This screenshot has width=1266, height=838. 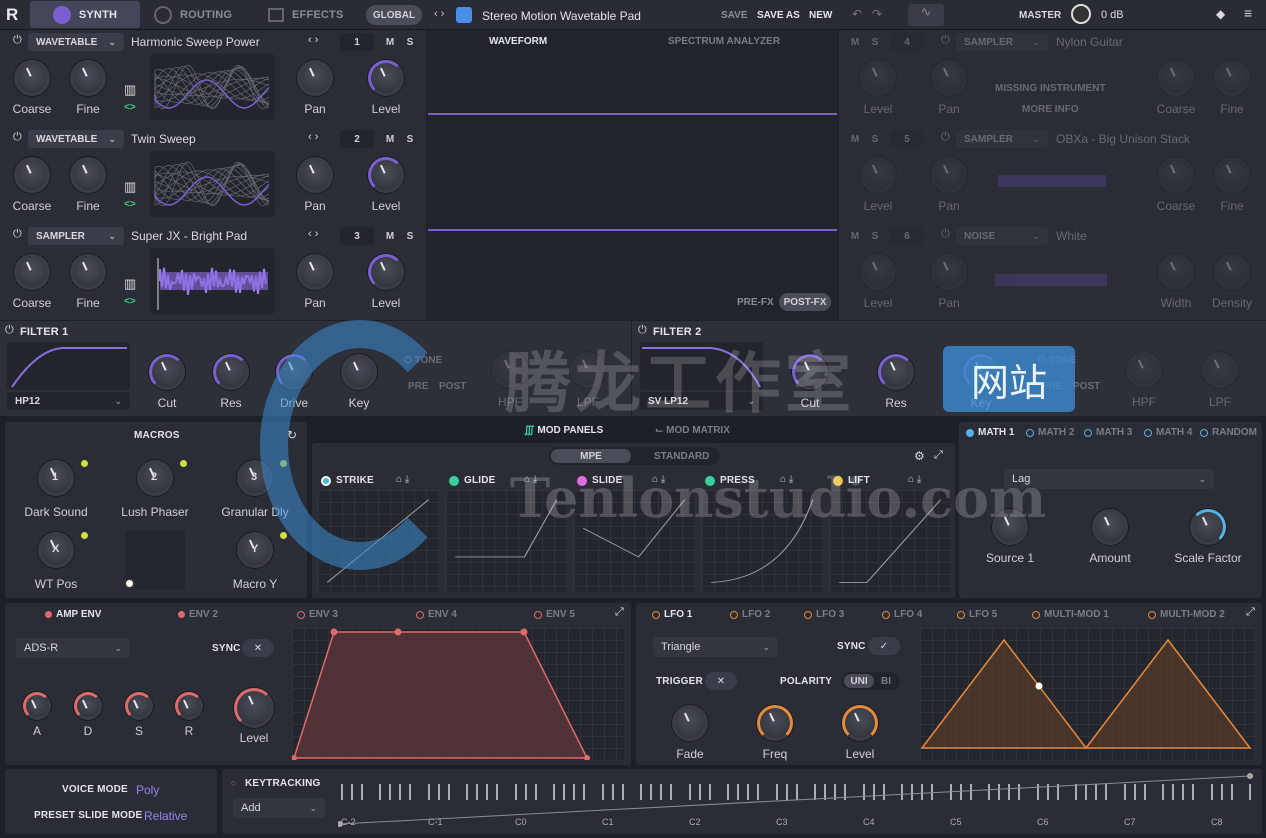 I want to click on global-button: GLOBAL, so click(x=394, y=15).